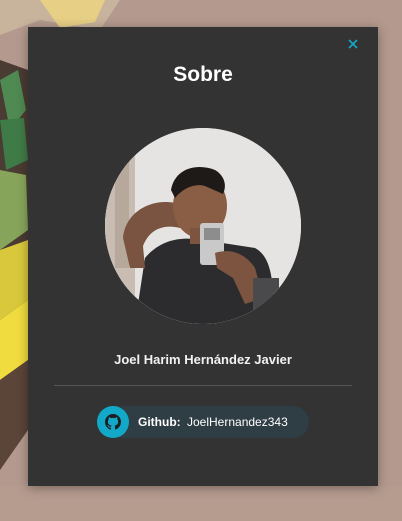 The width and height of the screenshot is (402, 521). I want to click on github-username: JoelHernandez343, so click(237, 422).